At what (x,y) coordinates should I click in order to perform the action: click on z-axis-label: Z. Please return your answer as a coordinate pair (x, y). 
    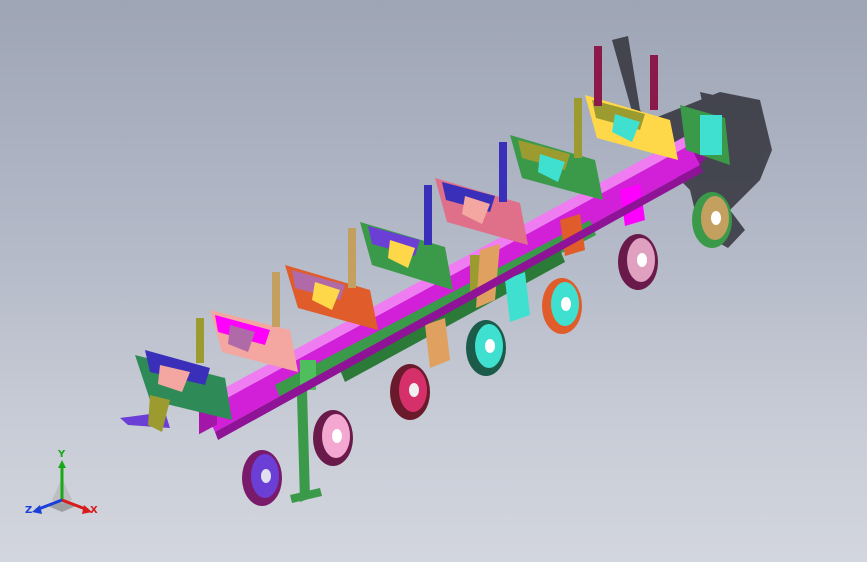
    Looking at the image, I should click on (29, 510).